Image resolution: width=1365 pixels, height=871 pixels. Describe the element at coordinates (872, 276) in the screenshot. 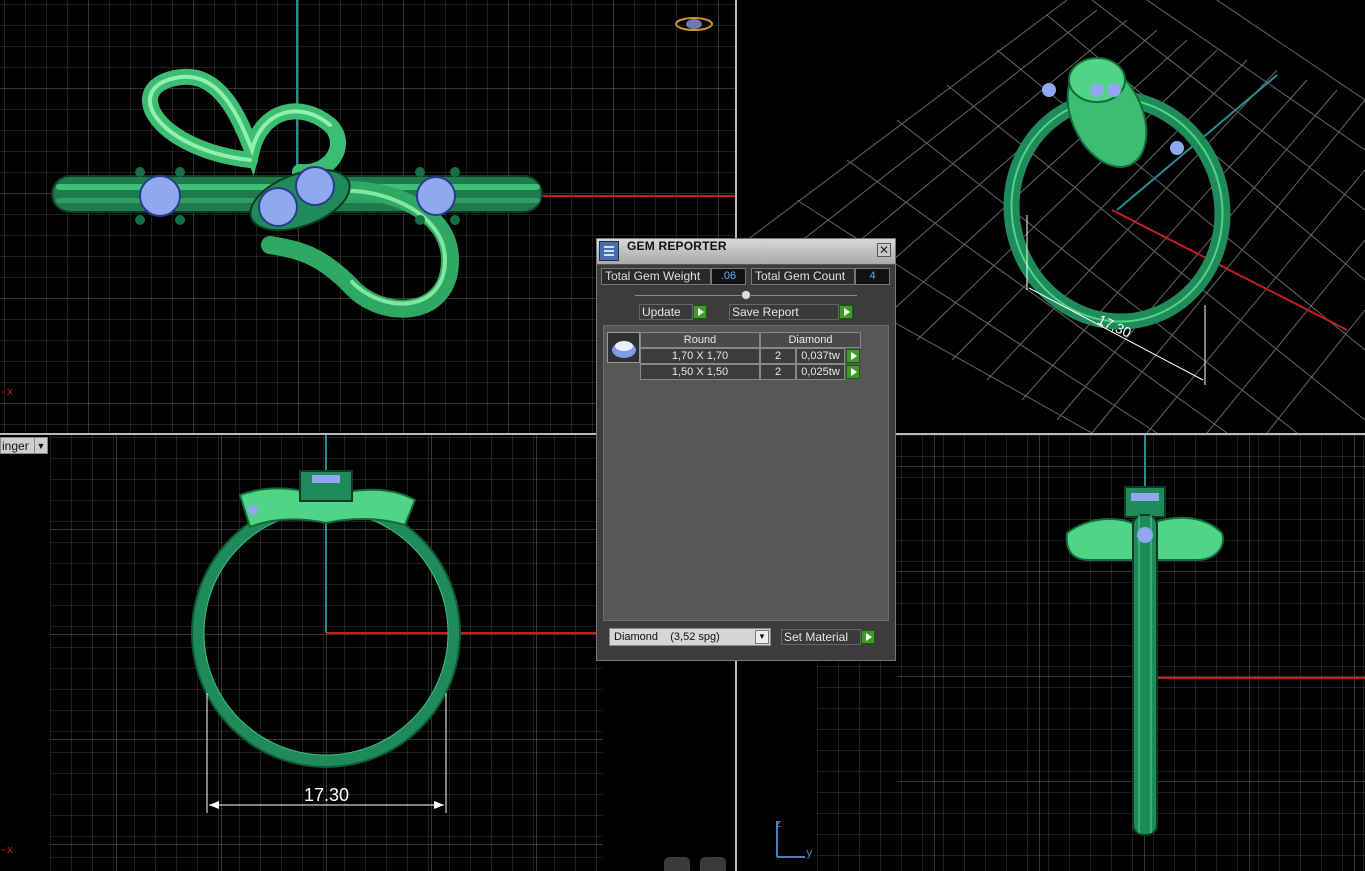

I see `total-gem-count-value: 4` at that location.